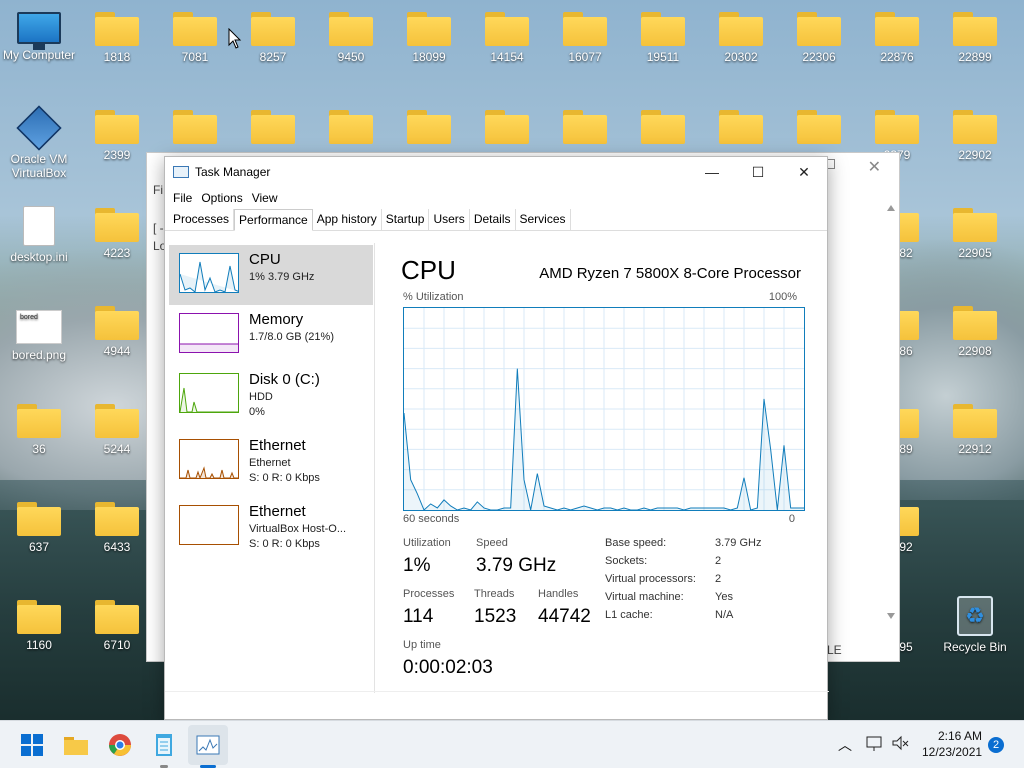 The width and height of the screenshot is (1024, 768). I want to click on computer-icon, so click(39, 31).